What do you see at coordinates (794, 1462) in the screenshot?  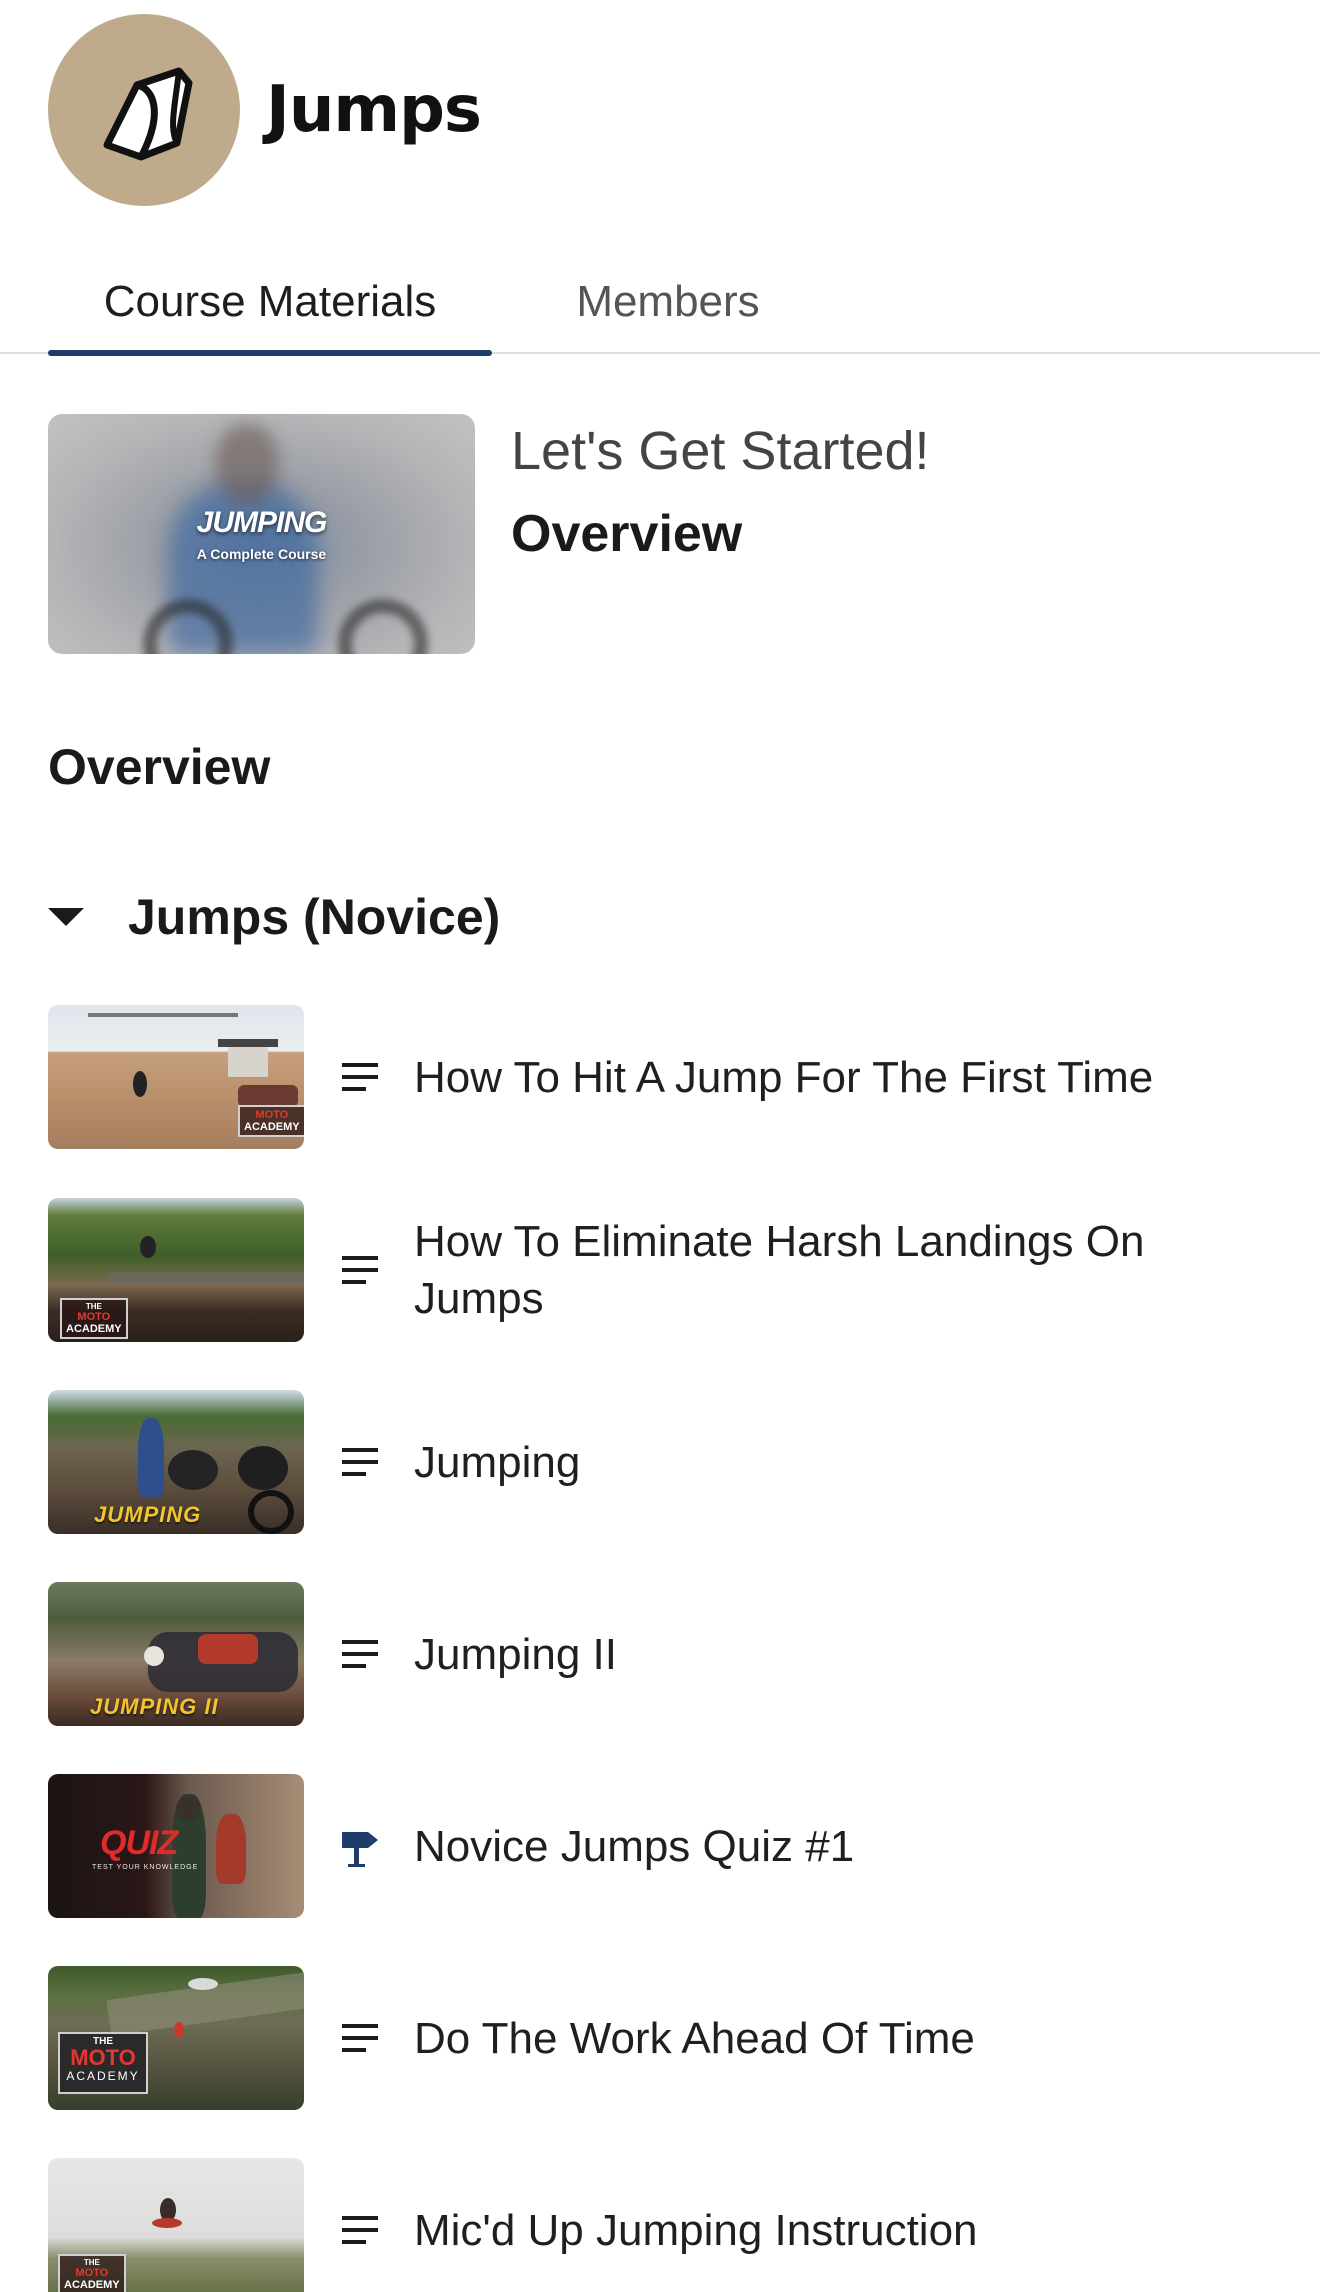 I see `lesson-title: Jumping` at bounding box center [794, 1462].